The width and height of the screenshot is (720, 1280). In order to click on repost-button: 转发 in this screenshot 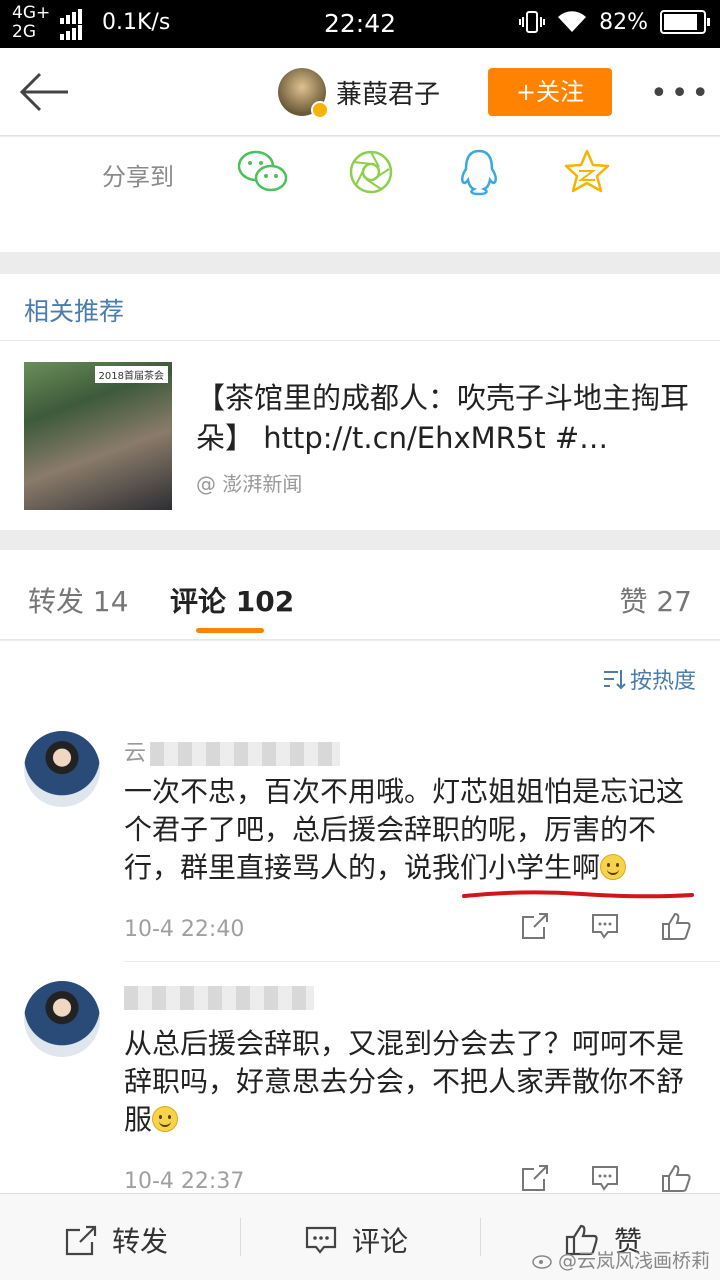, I will do `click(116, 1240)`.